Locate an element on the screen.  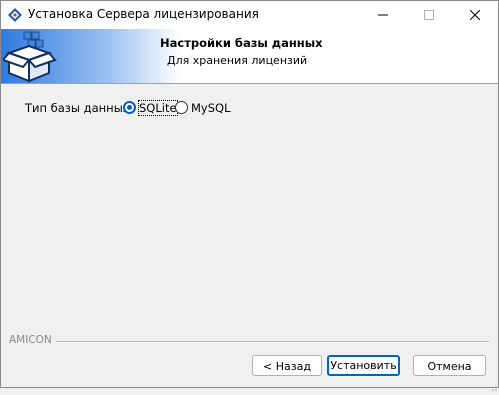
maximize-icon is located at coordinates (429, 15).